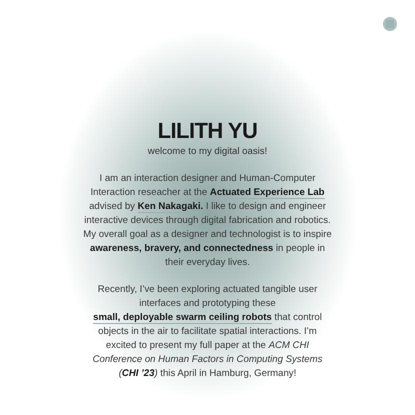  What do you see at coordinates (182, 318) in the screenshot?
I see `text-link: small, deployable swarm ceiling robots` at bounding box center [182, 318].